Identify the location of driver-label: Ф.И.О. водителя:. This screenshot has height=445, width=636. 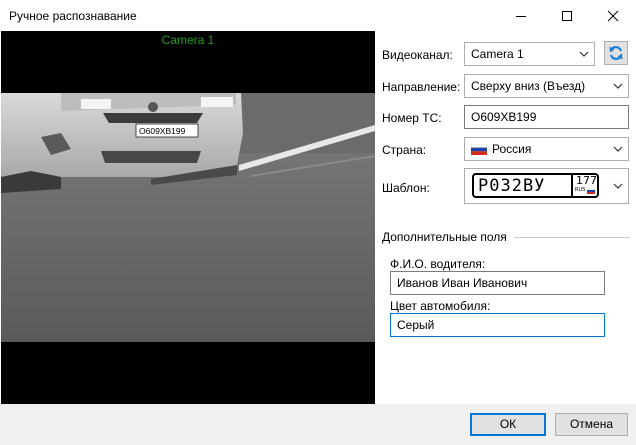
(438, 264).